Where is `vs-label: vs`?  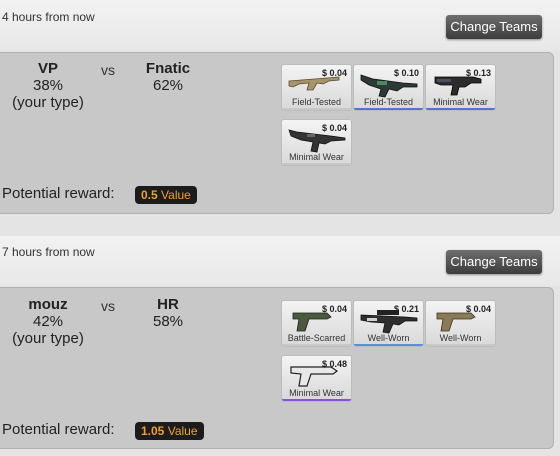
vs-label: vs is located at coordinates (108, 306).